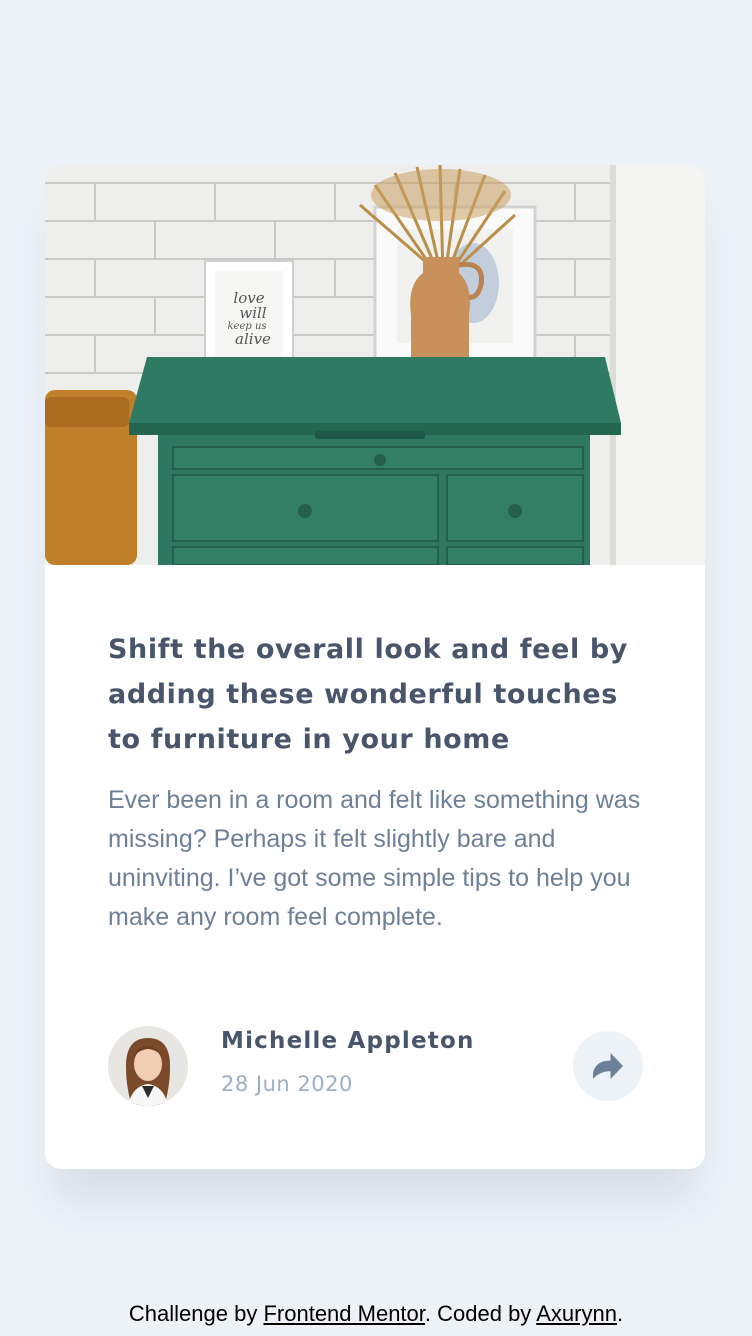  I want to click on author-link: Axurynn, so click(576, 1313).